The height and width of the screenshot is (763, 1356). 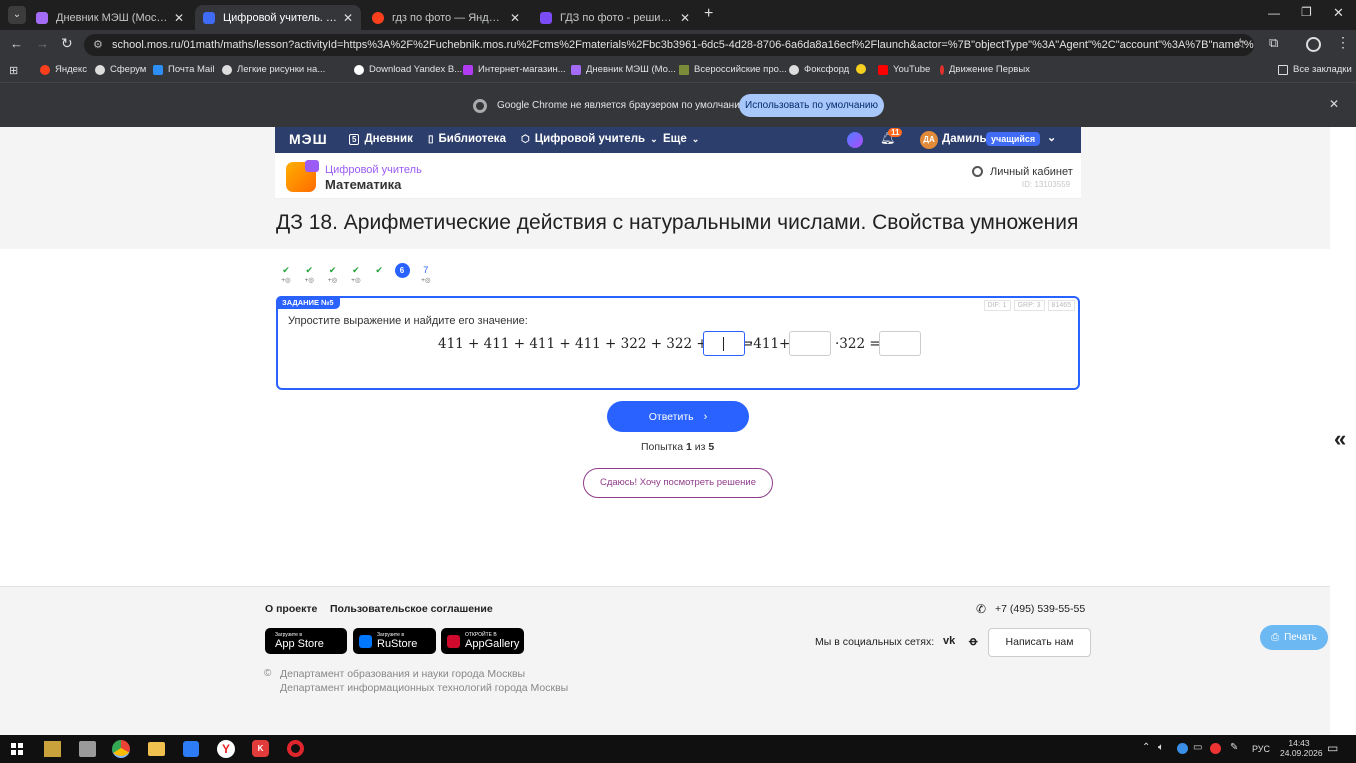 What do you see at coordinates (615, 17) in the screenshot?
I see `tab-gdz-photo: ГДЗ по фото - решим задачу п ✕` at bounding box center [615, 17].